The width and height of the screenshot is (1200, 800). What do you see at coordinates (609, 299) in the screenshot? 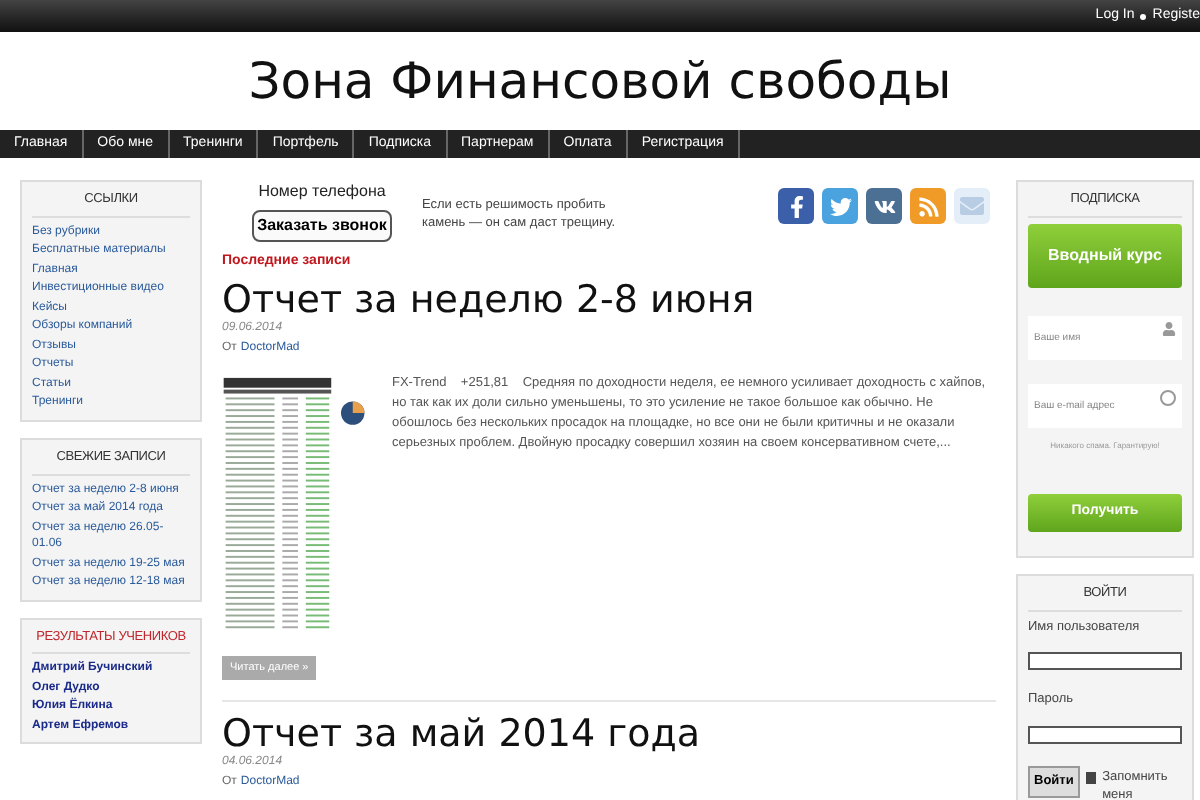
I see `post-title: Отчет за неделю 2-8 июня` at bounding box center [609, 299].